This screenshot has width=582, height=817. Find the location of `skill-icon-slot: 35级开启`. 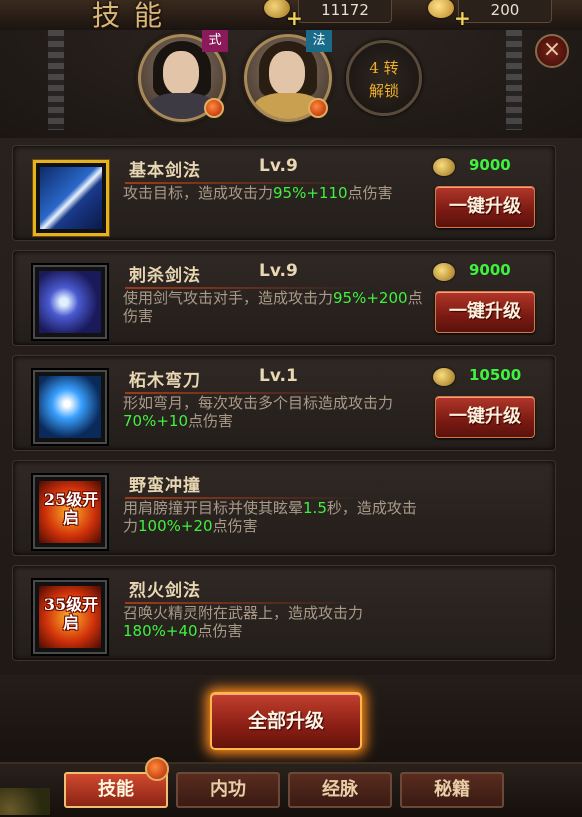

skill-icon-slot: 35级开启 is located at coordinates (70, 617).